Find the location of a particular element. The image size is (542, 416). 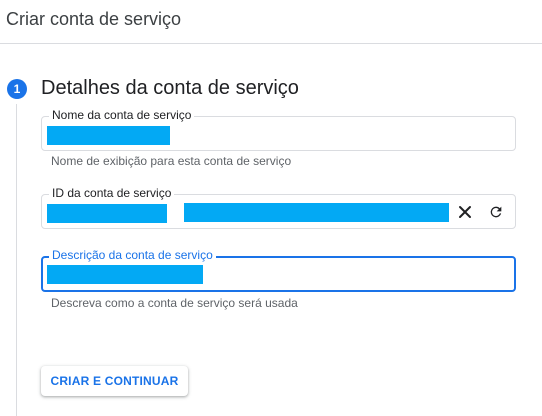

service-account-id-field: ID da conta de serviço is located at coordinates (278, 207).